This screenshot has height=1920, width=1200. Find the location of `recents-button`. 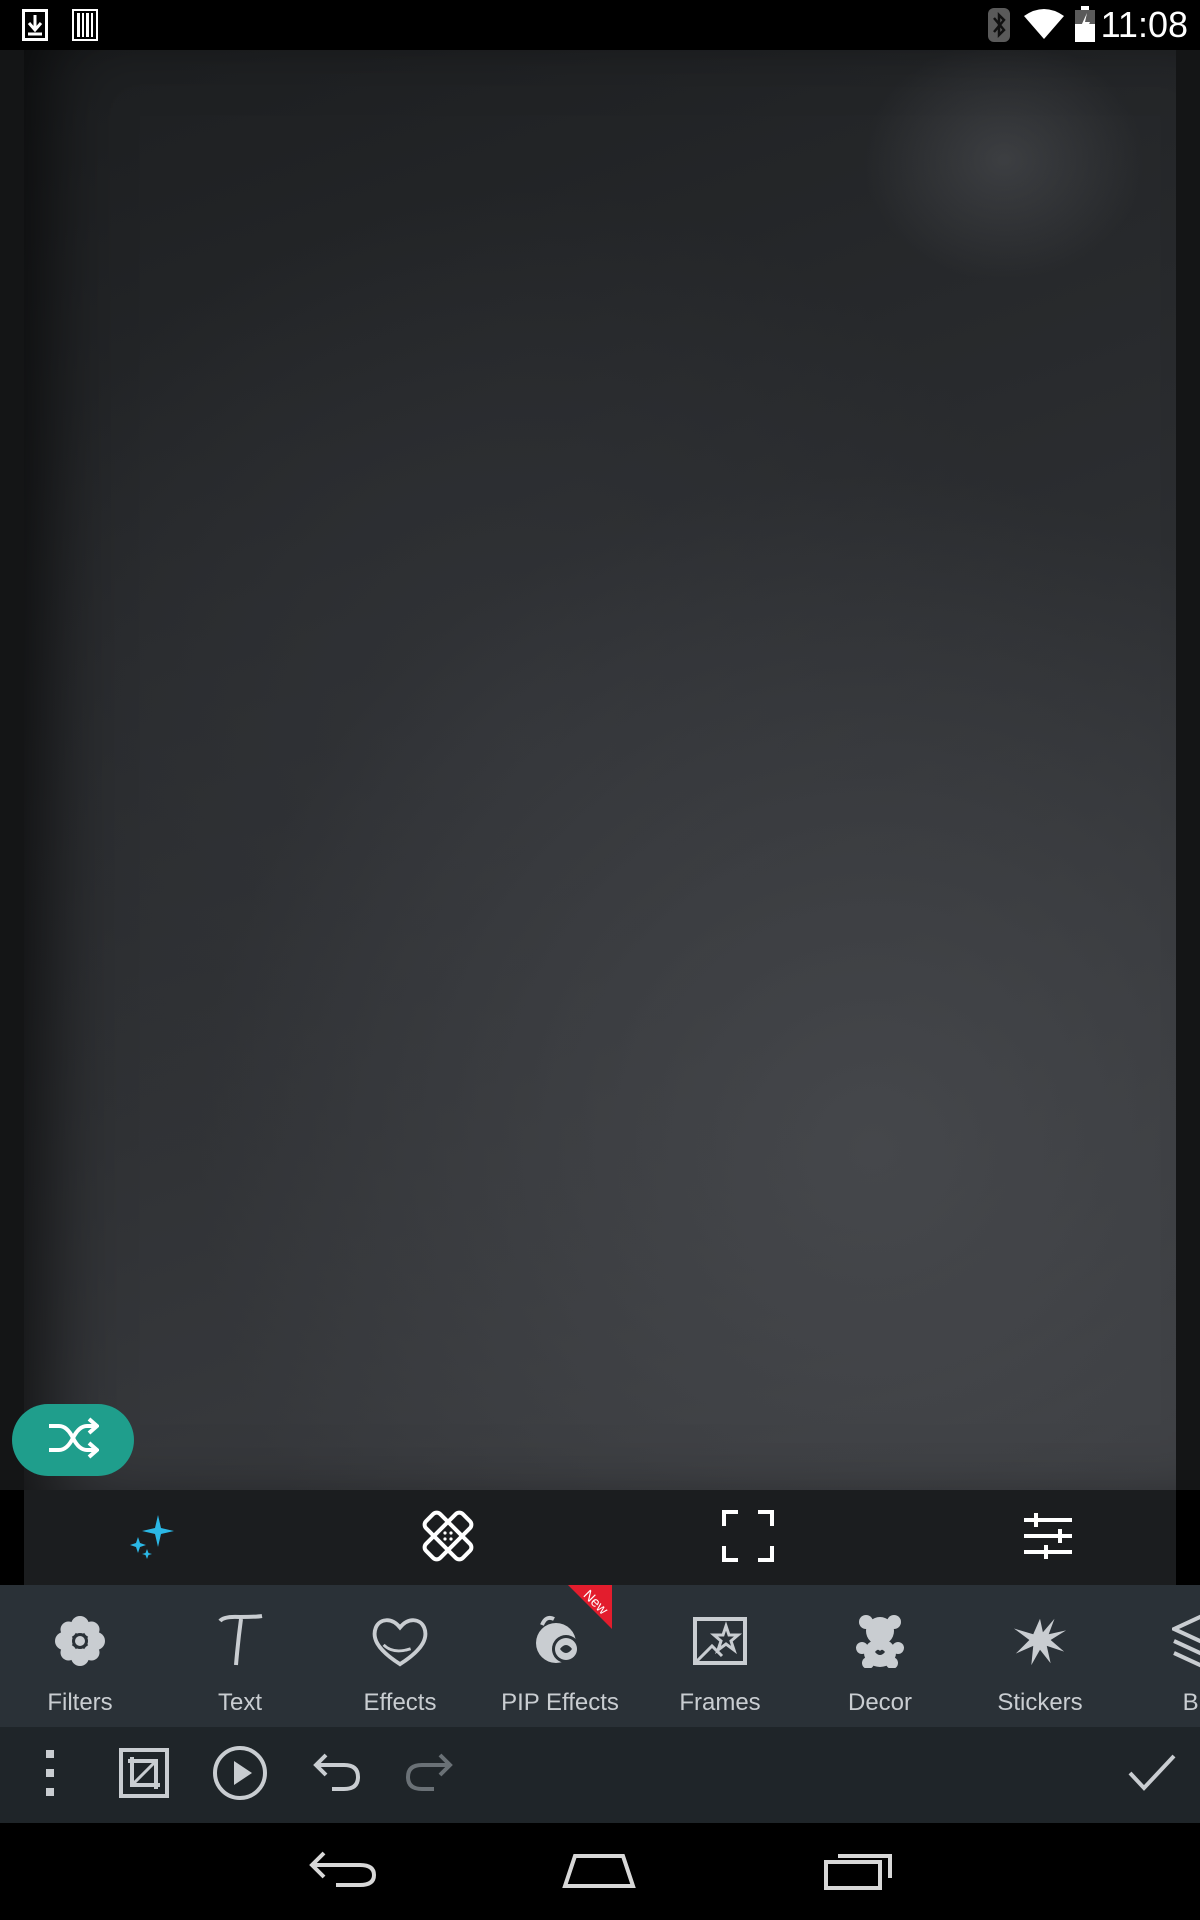

recents-button is located at coordinates (859, 1872).